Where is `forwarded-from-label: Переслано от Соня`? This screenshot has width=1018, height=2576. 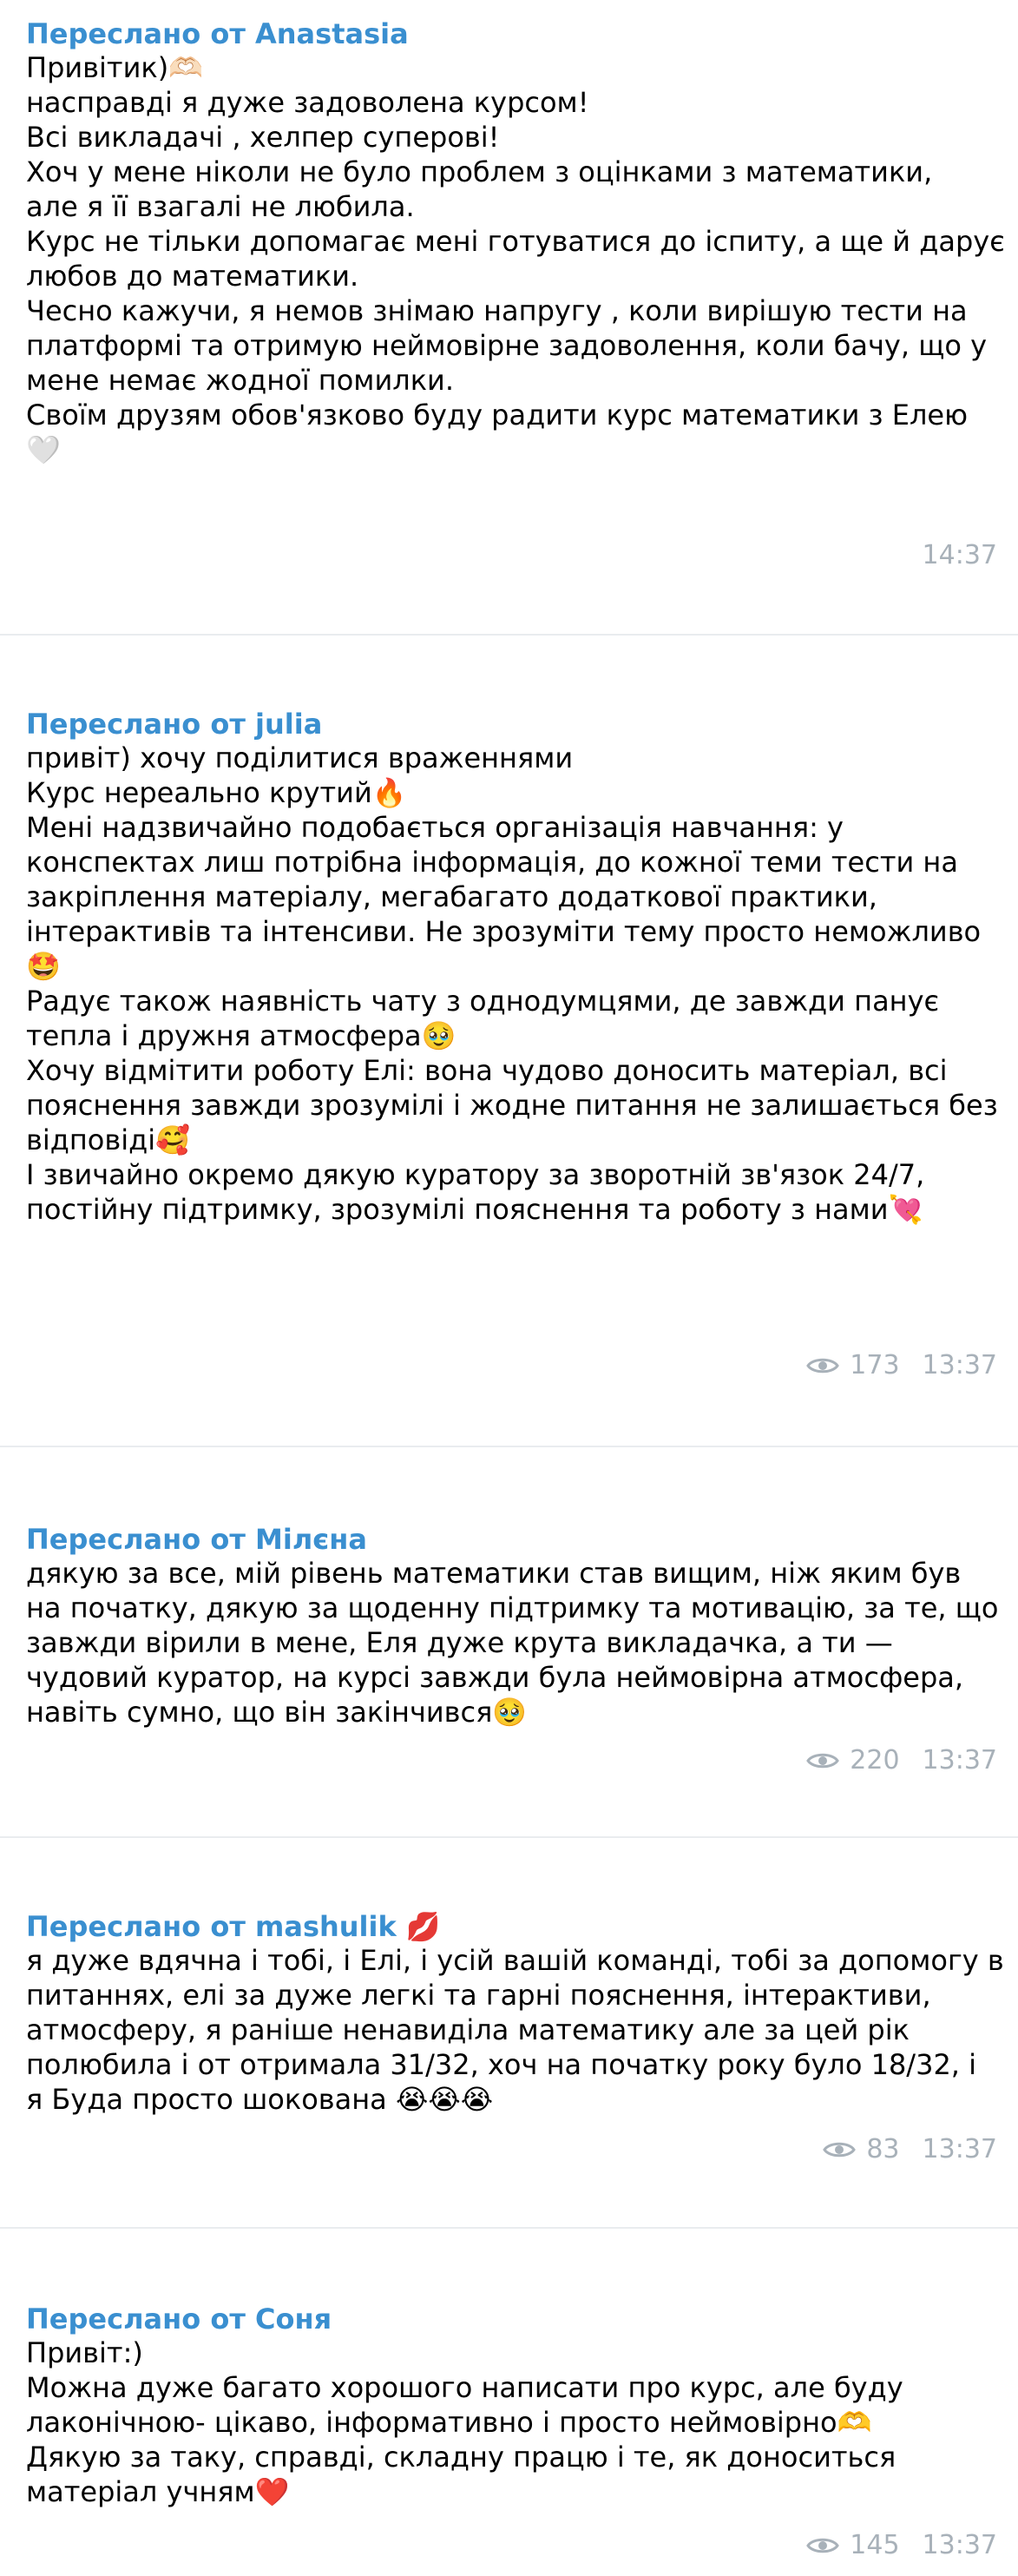 forwarded-from-label: Переслано от Соня is located at coordinates (509, 2319).